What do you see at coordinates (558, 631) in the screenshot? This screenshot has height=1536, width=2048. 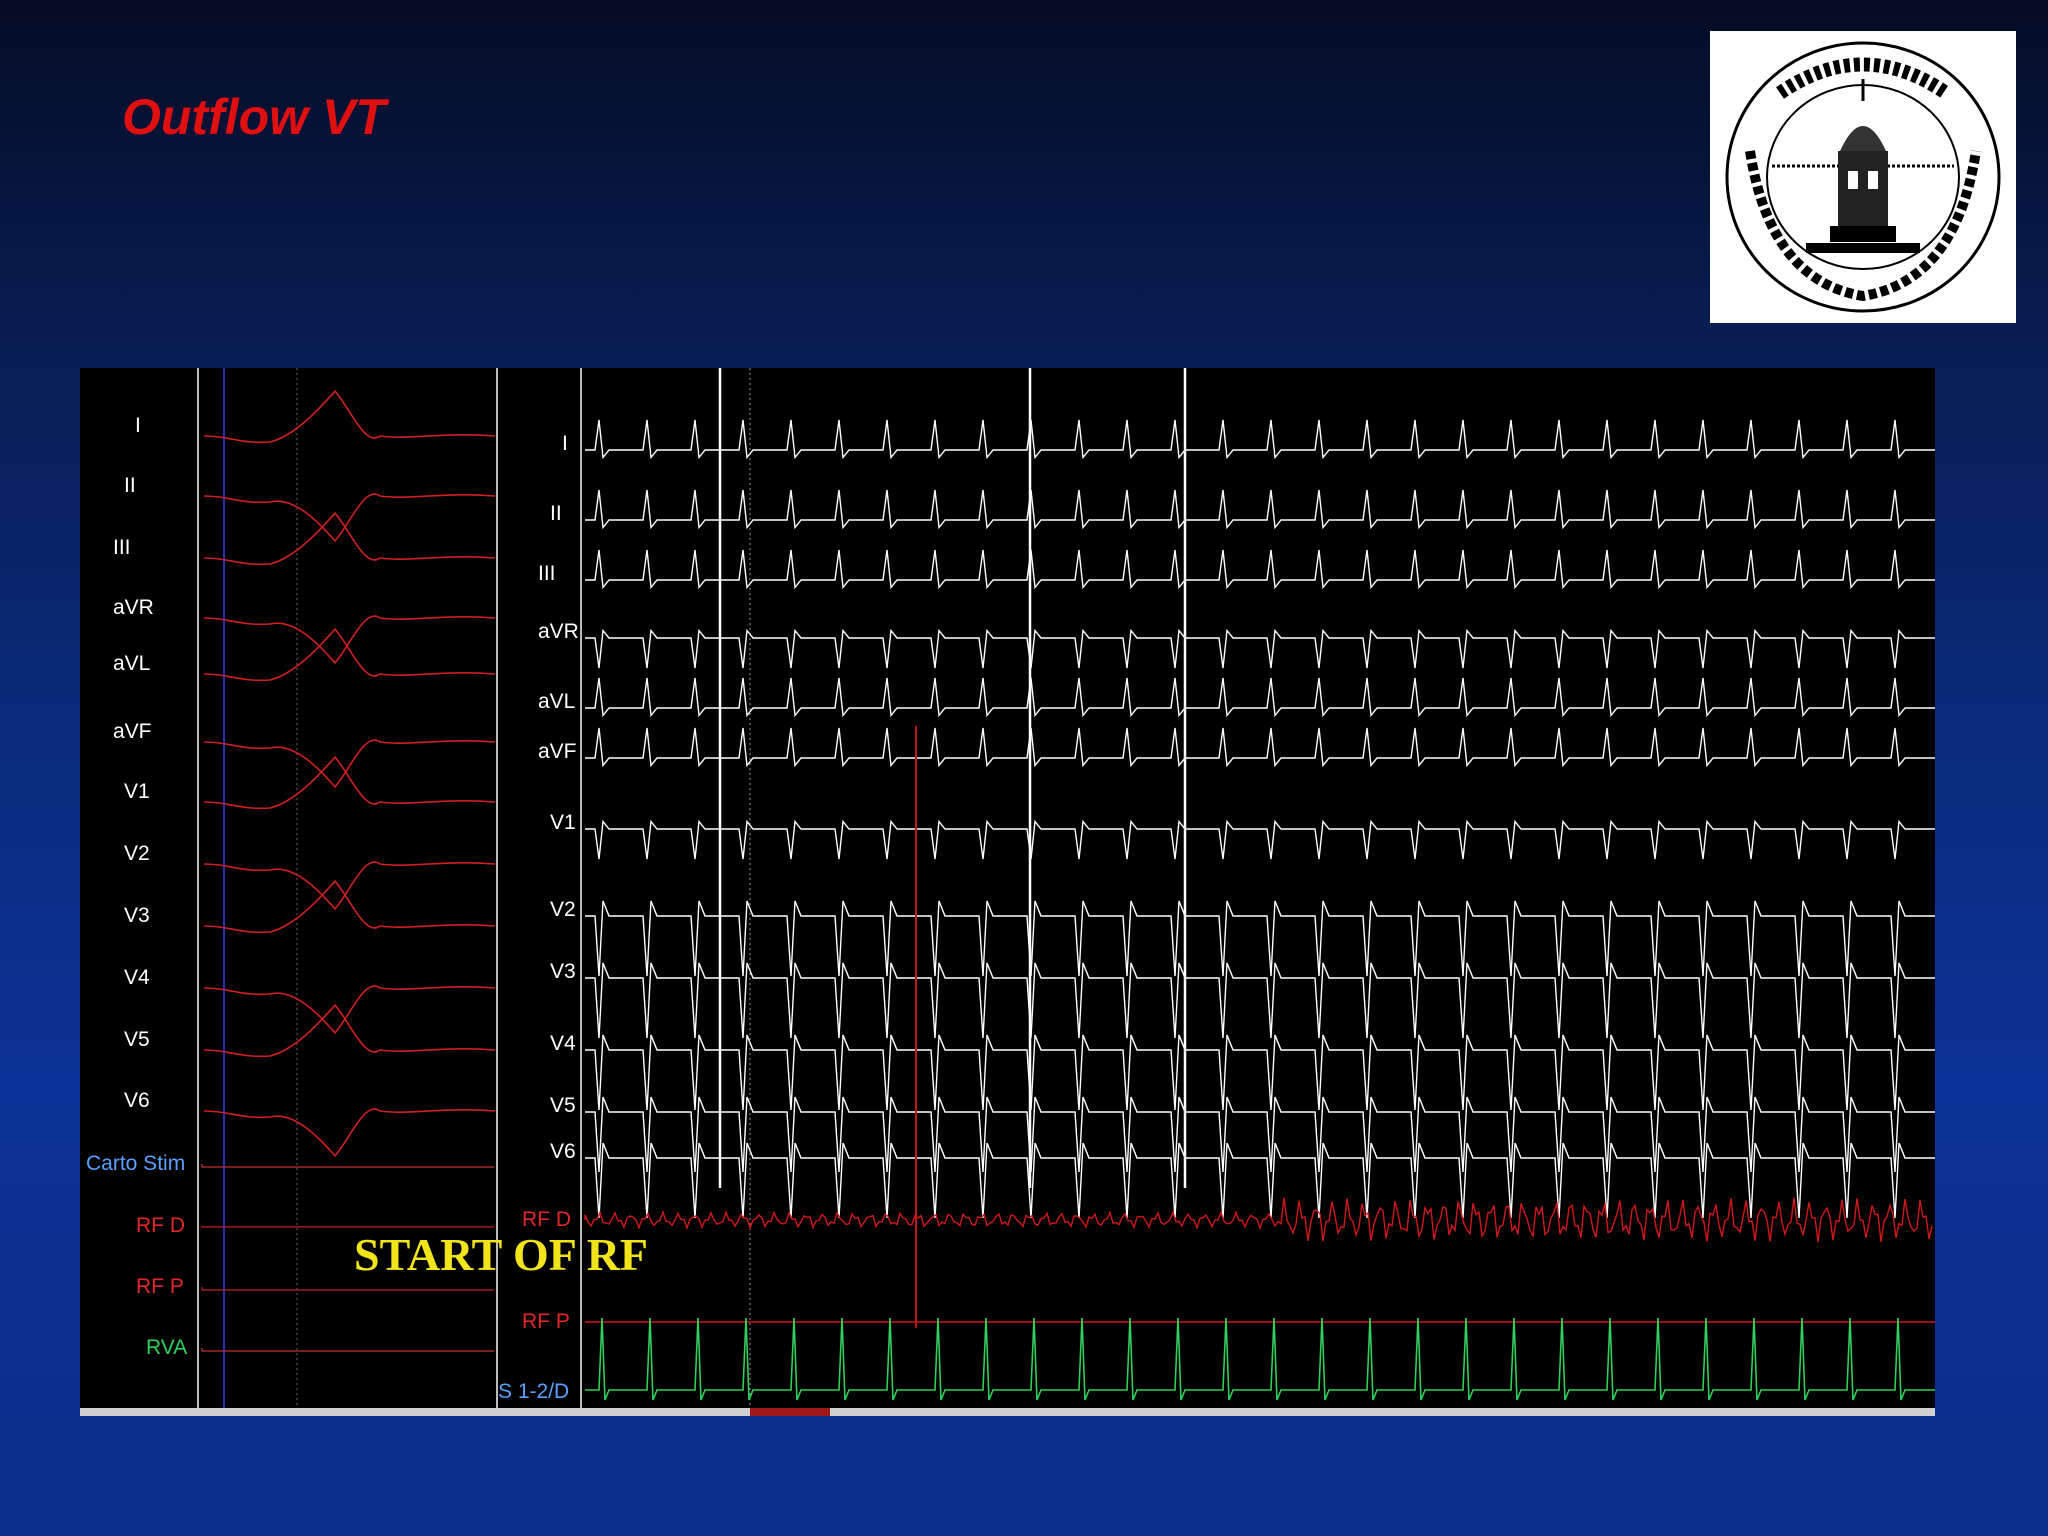 I see `right-lead-label: aVR` at bounding box center [558, 631].